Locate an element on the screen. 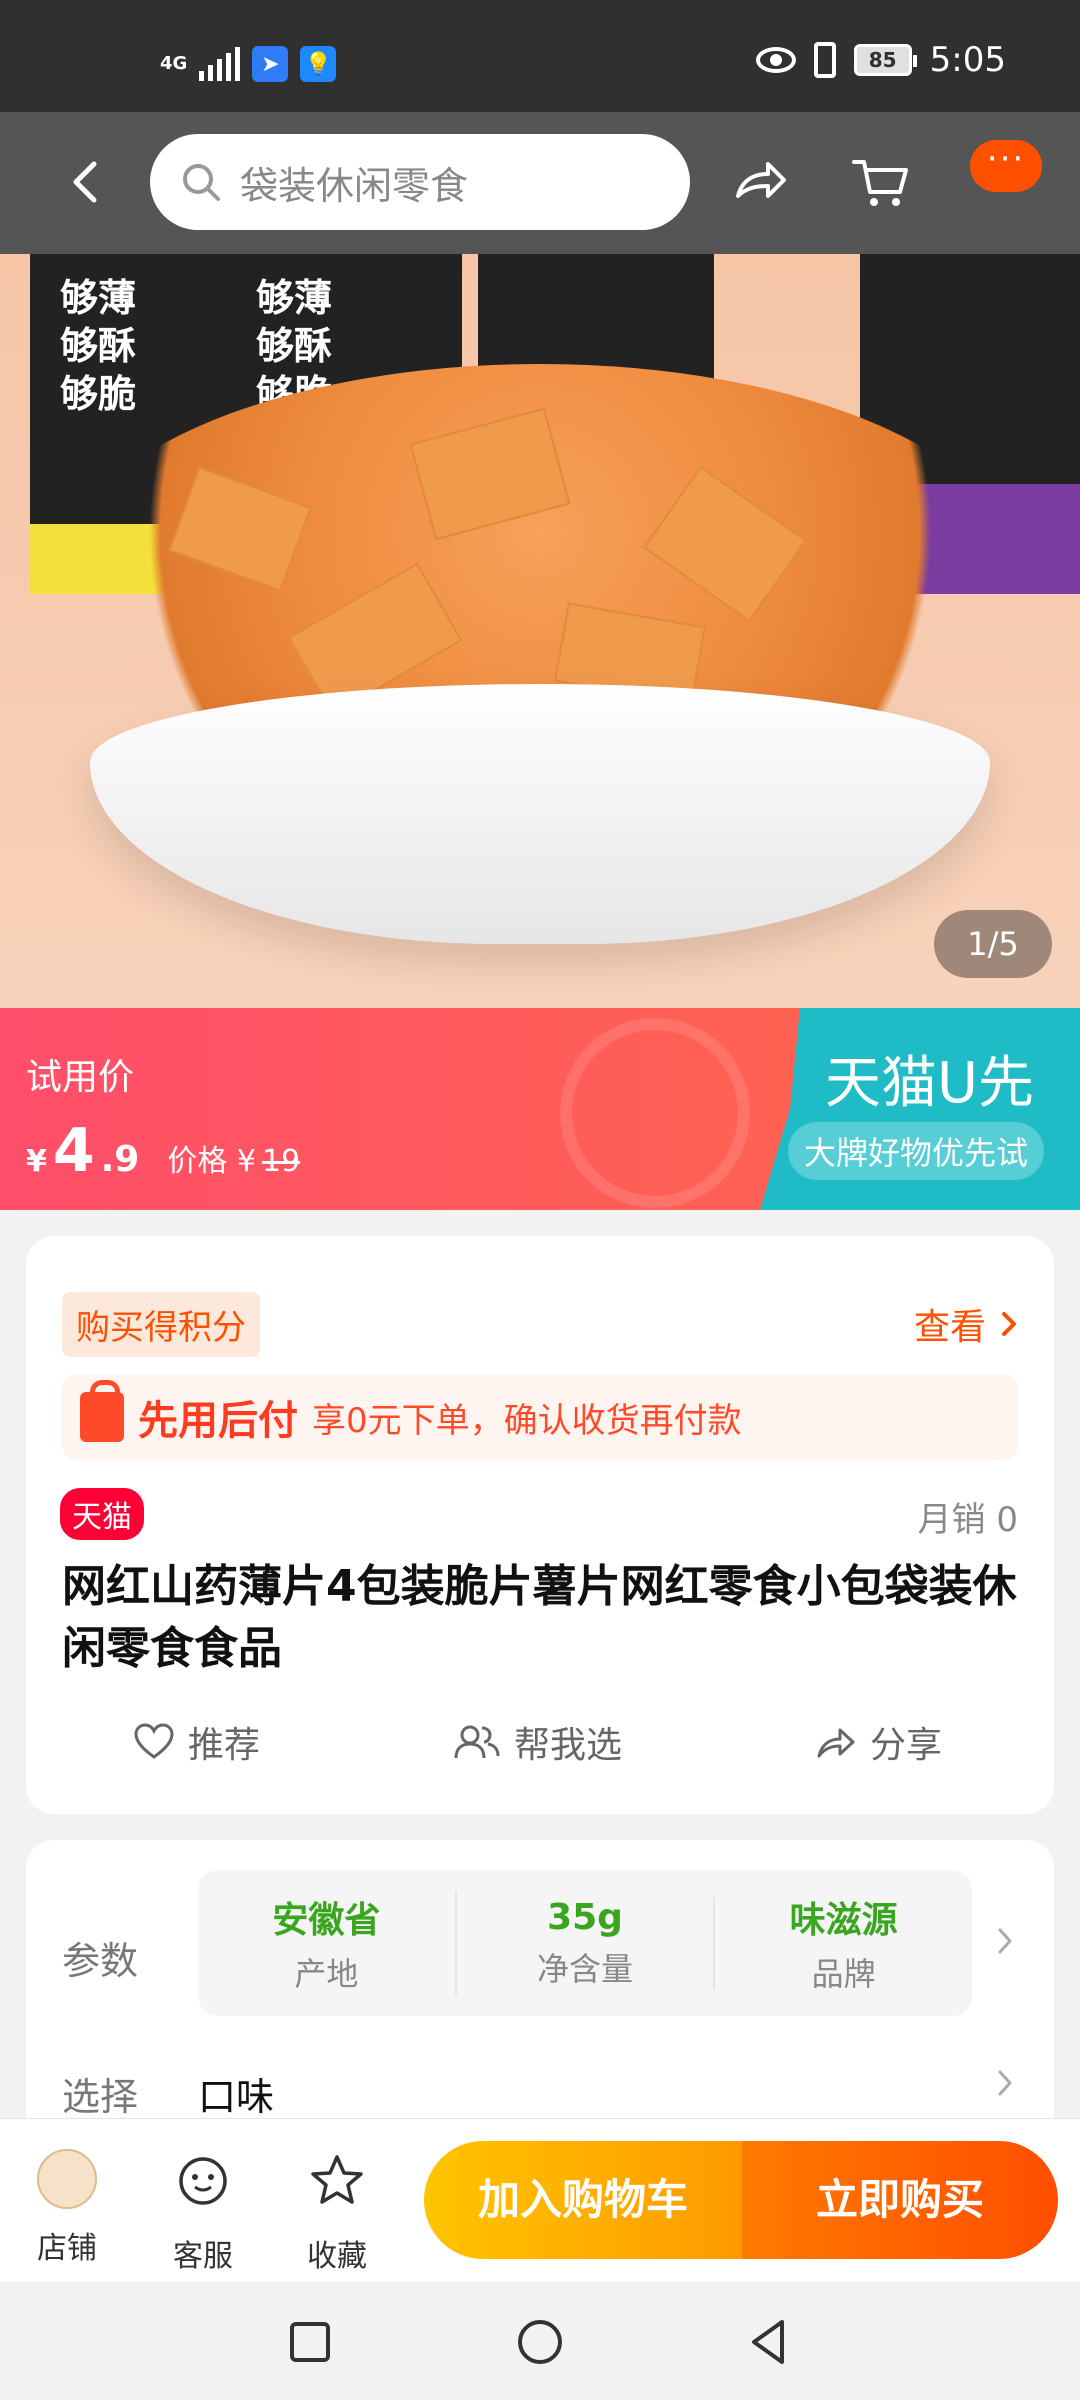 Image resolution: width=1080 pixels, height=2400 pixels. add-to-cart-button: 加入购物车 is located at coordinates (583, 2200).